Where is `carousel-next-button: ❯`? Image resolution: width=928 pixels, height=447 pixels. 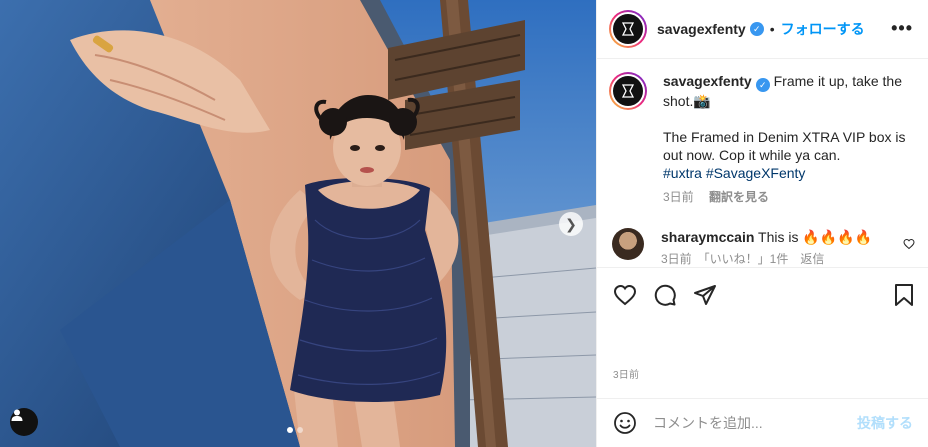
carousel-next-button: ❯ is located at coordinates (571, 224).